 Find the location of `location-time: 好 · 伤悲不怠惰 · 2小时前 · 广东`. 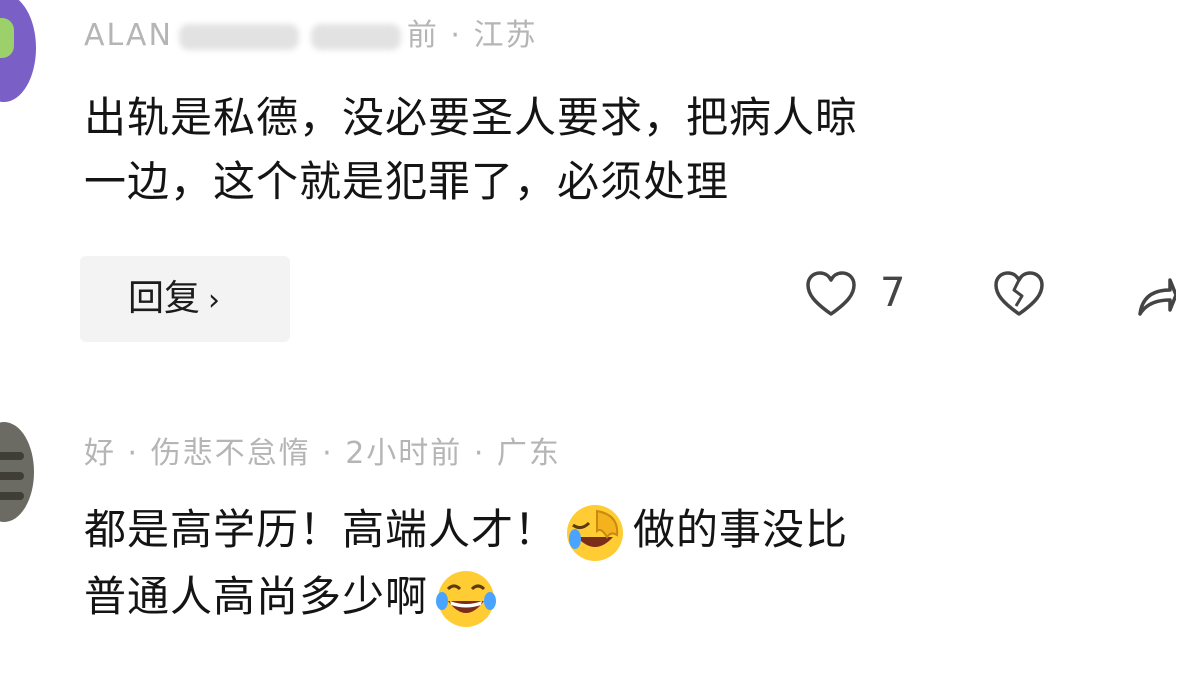

location-time: 好 · 伤悲不怠惰 · 2小时前 · 广东 is located at coordinates (322, 453).